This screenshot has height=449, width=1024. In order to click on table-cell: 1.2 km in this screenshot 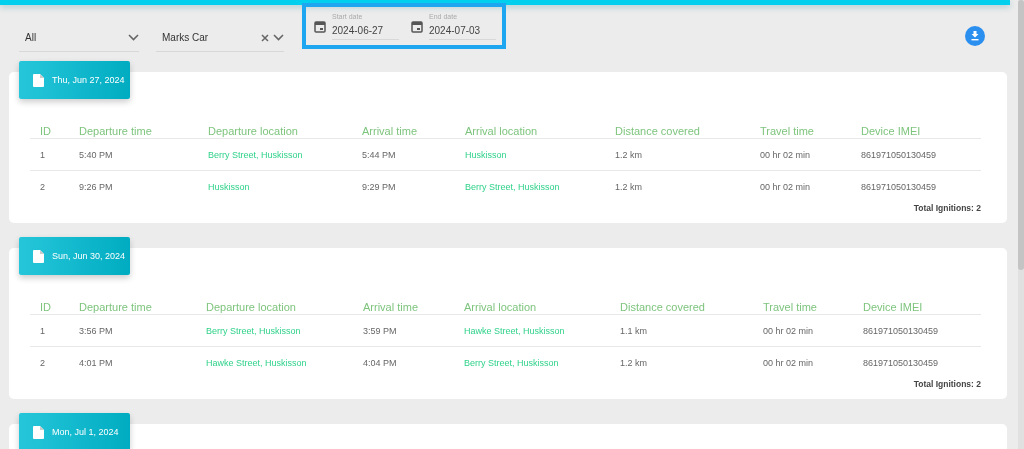, I will do `click(677, 155)`.